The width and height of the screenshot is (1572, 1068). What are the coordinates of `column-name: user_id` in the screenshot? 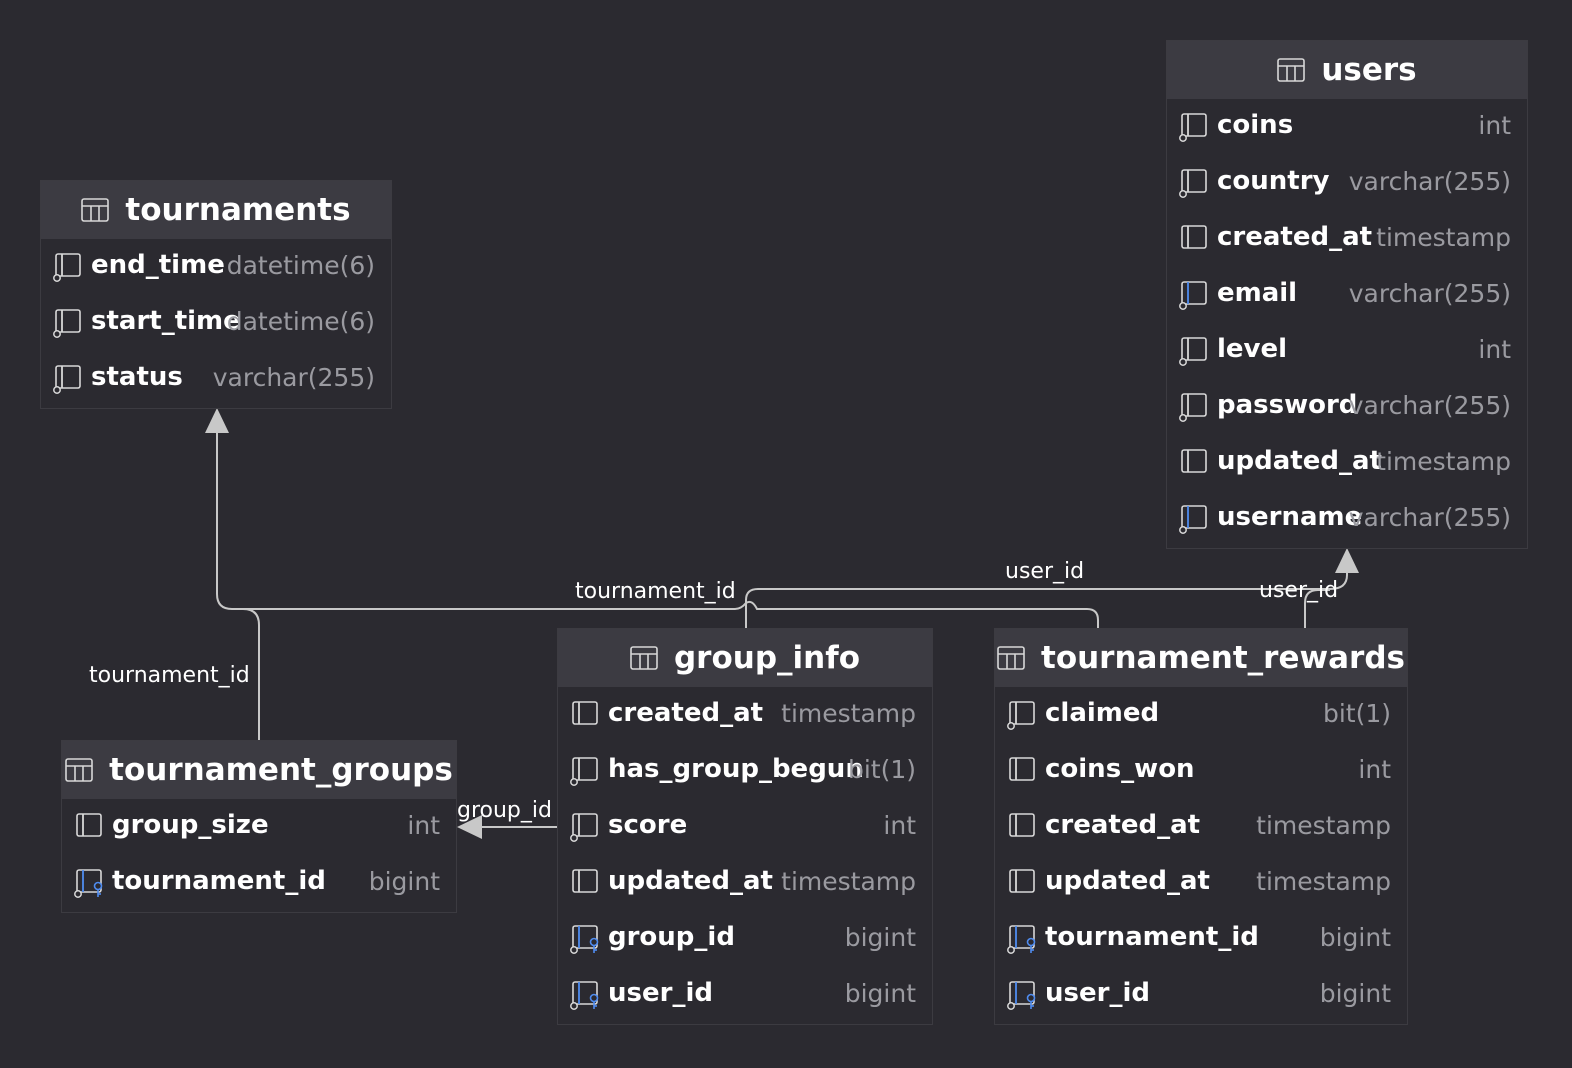 It's located at (1097, 993).